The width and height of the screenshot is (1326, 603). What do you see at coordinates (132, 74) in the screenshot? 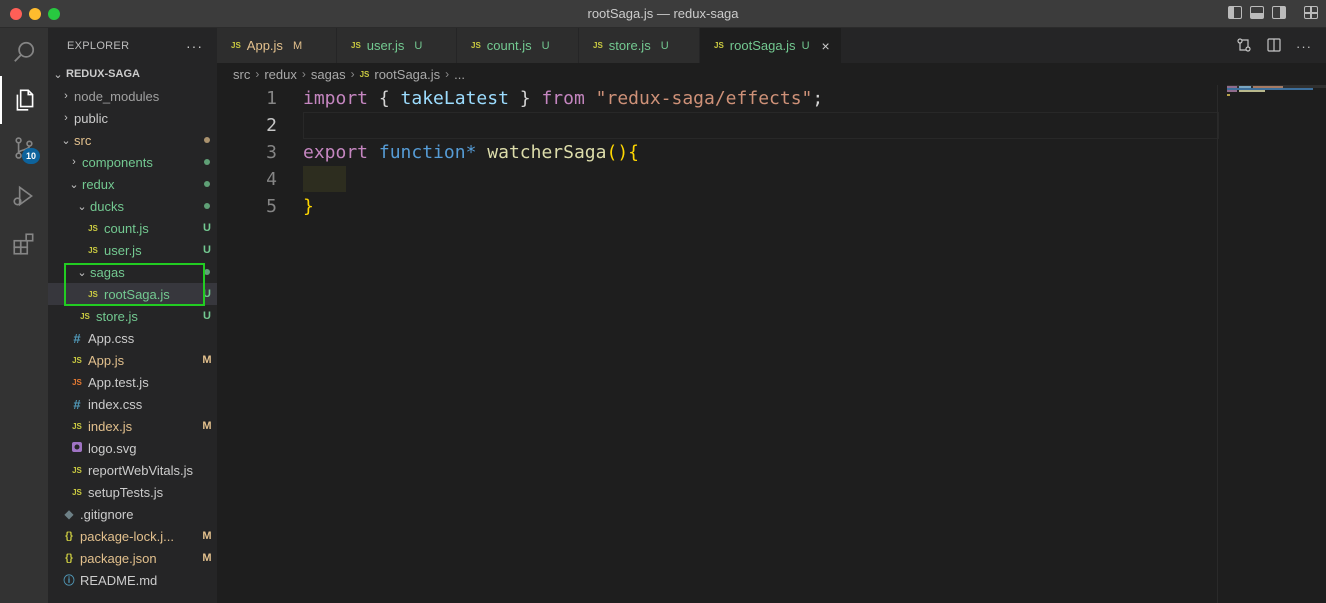
I see `workspace-root: ⌄ REDUX-SAGA` at bounding box center [132, 74].